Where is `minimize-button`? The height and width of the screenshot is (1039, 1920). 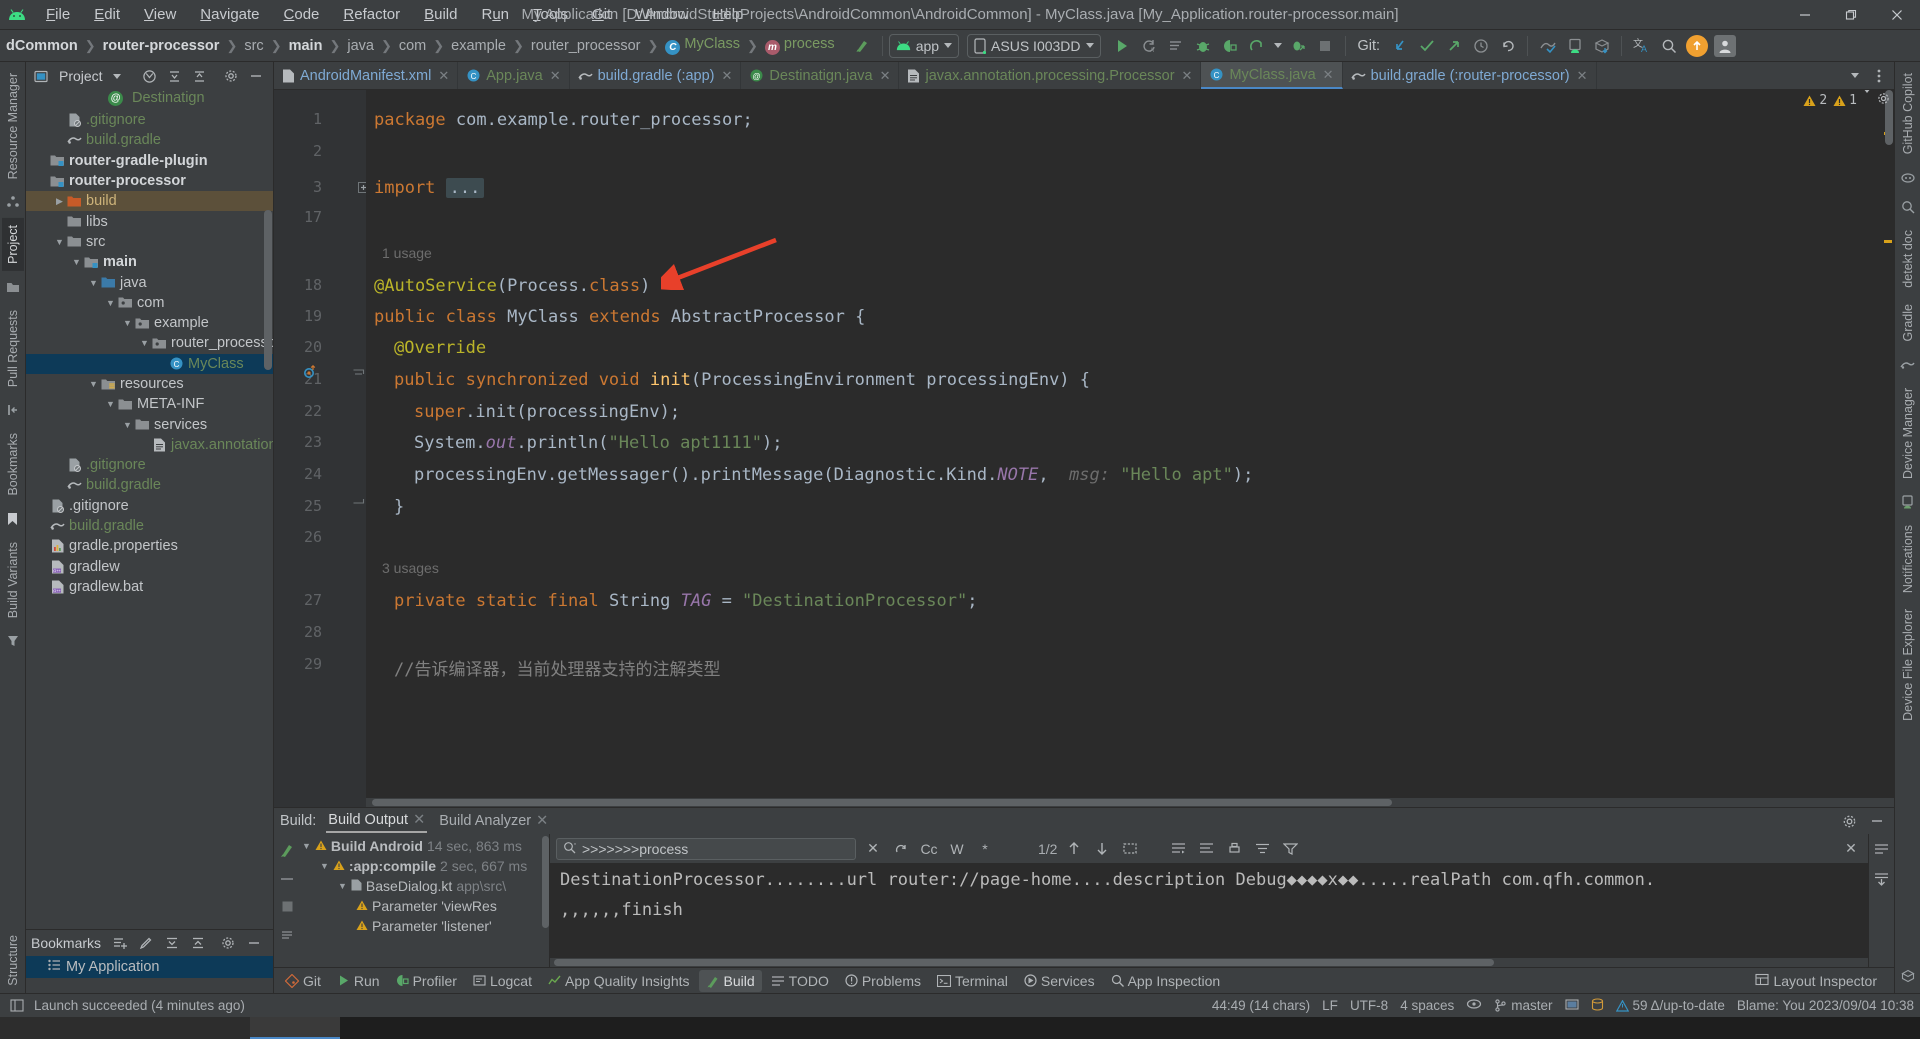
minimize-button is located at coordinates (1805, 15).